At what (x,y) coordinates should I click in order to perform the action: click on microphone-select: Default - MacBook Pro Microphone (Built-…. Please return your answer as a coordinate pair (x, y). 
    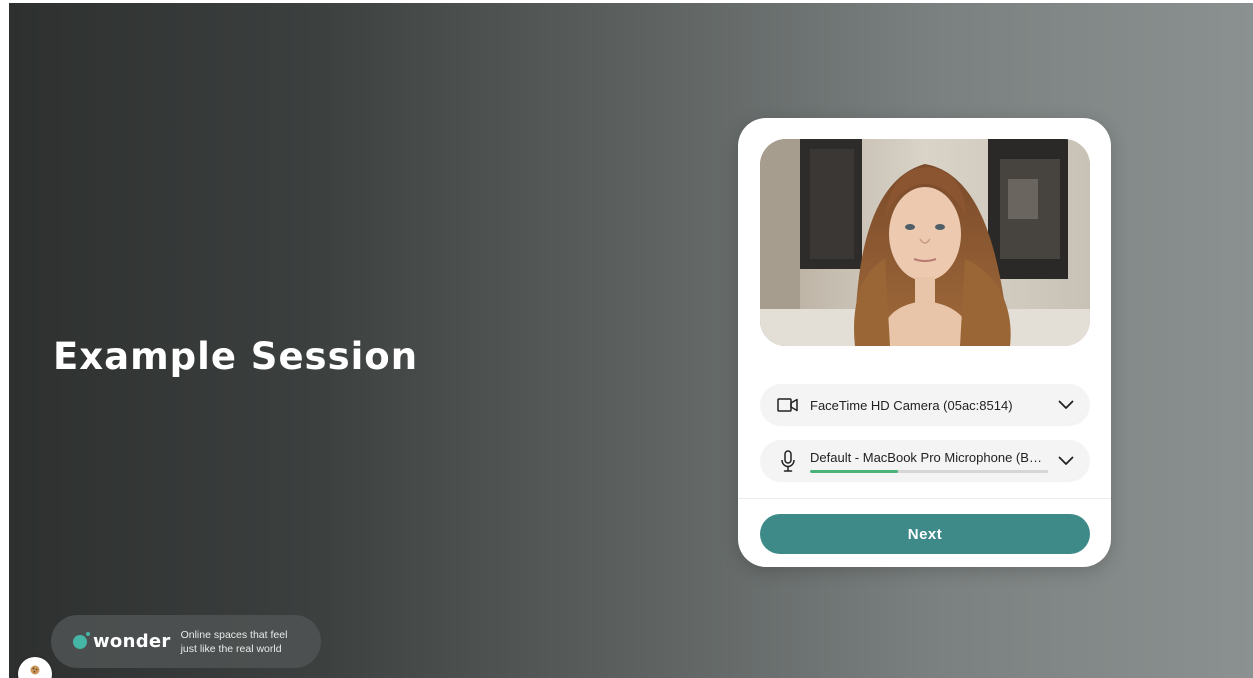
    Looking at the image, I should click on (925, 461).